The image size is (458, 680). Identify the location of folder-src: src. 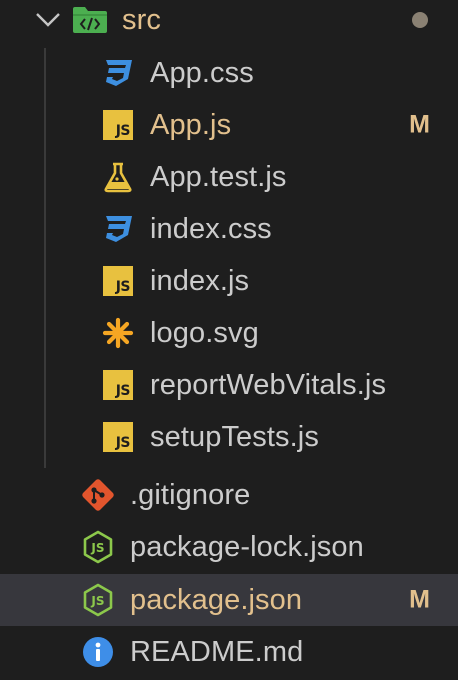
(229, 23).